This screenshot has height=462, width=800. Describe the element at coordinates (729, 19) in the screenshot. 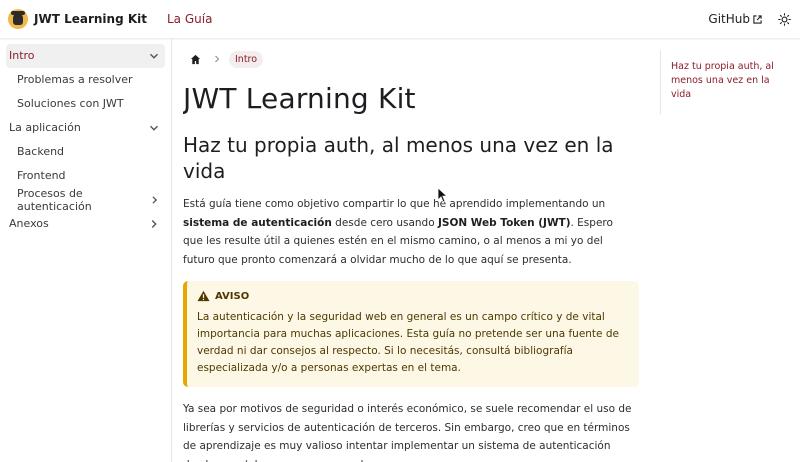

I see `github-link-label: GitHub` at that location.